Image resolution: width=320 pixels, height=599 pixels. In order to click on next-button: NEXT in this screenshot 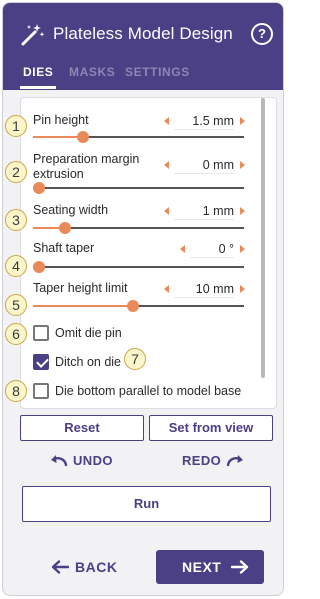, I will do `click(210, 567)`.